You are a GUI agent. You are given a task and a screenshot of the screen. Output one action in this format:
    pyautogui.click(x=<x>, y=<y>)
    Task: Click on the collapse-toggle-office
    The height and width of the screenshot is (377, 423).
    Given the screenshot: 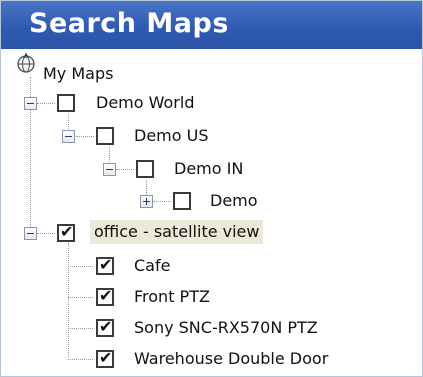 What is the action you would take?
    pyautogui.click(x=30, y=233)
    